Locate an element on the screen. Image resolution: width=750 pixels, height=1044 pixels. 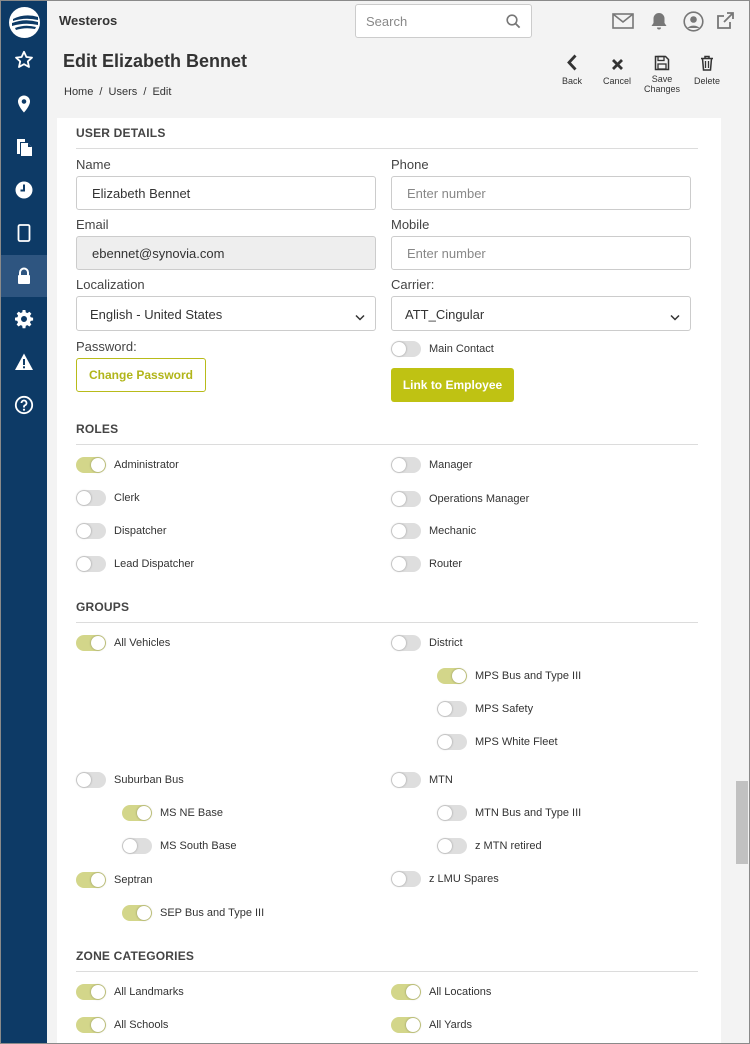
back-button: Back is located at coordinates (572, 69).